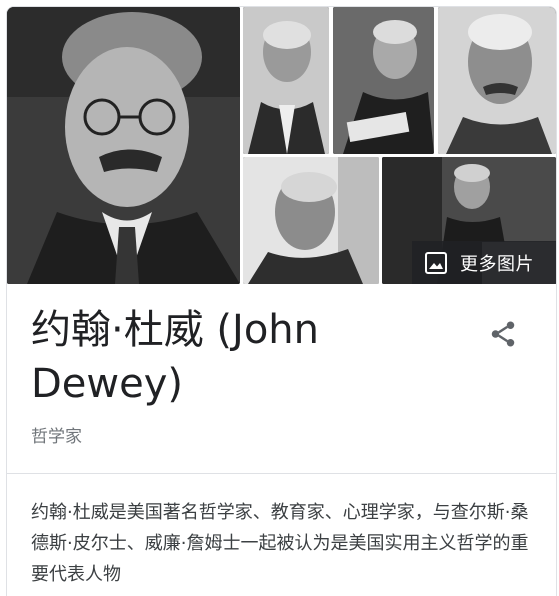 The width and height of the screenshot is (559, 596). I want to click on more-images-button: 更多图片, so click(484, 262).